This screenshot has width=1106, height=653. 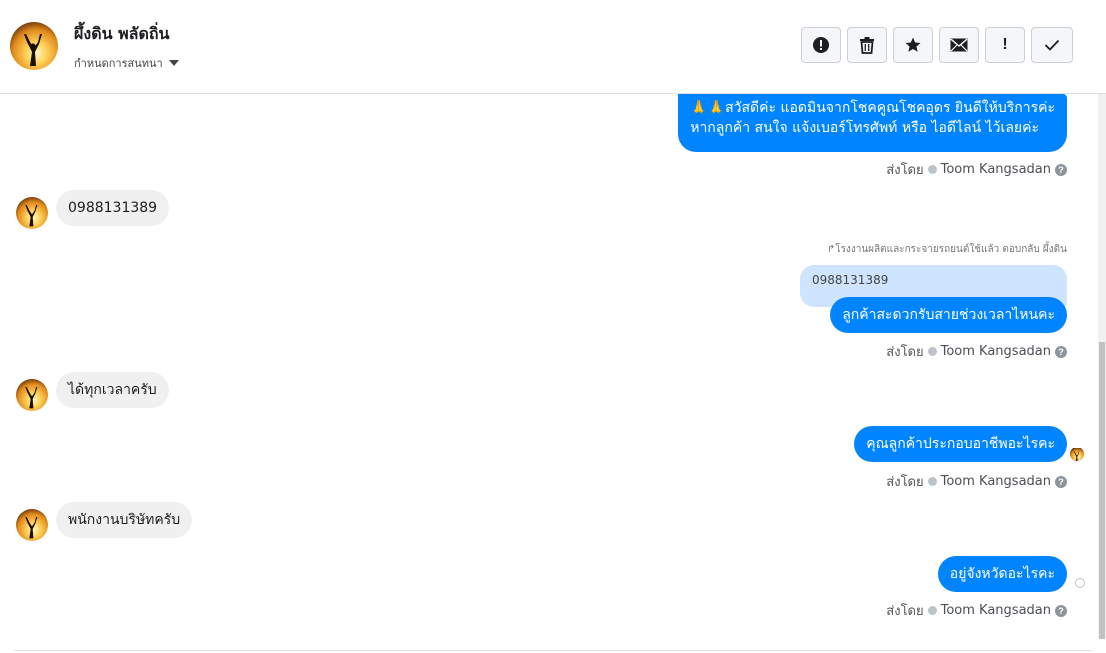 I want to click on seen-avatar, so click(x=1077, y=454).